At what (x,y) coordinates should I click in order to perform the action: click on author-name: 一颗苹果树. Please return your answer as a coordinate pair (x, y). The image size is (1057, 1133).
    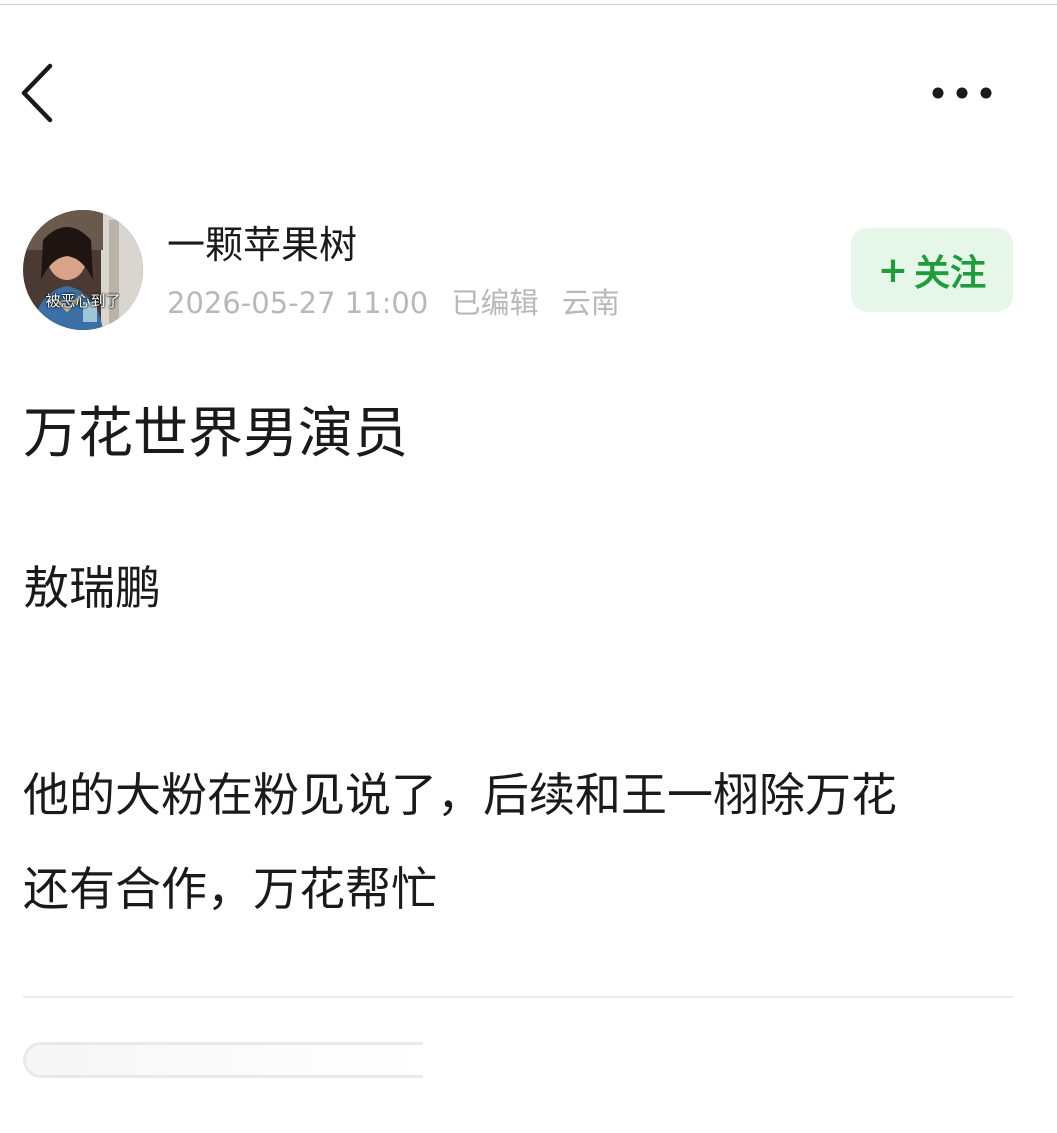
    Looking at the image, I should click on (262, 245).